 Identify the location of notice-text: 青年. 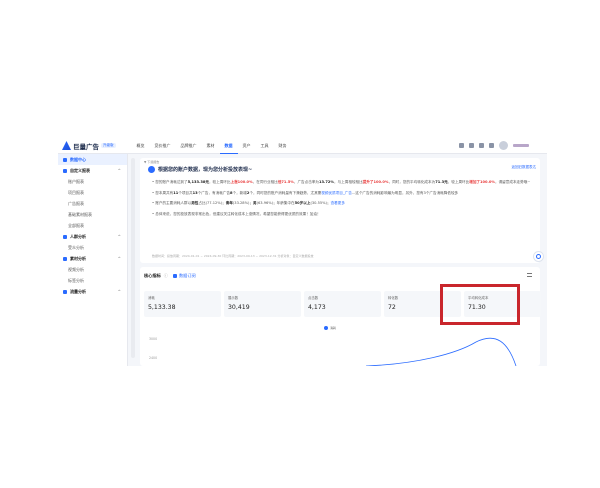
(229, 203).